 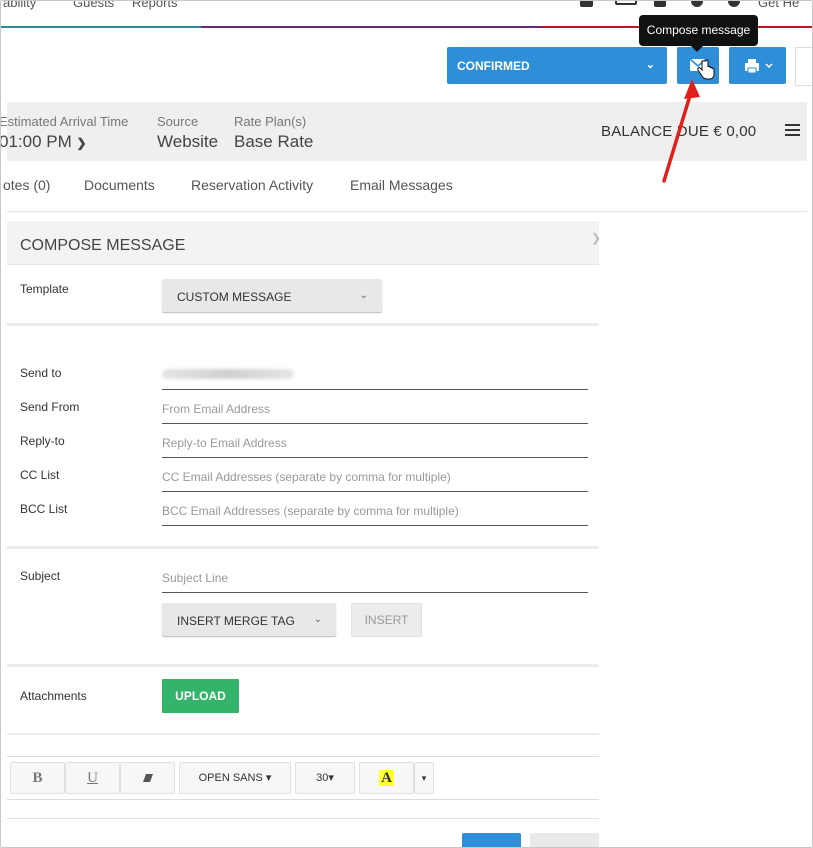 What do you see at coordinates (81, 143) in the screenshot?
I see `chevron-down-icon: ❯` at bounding box center [81, 143].